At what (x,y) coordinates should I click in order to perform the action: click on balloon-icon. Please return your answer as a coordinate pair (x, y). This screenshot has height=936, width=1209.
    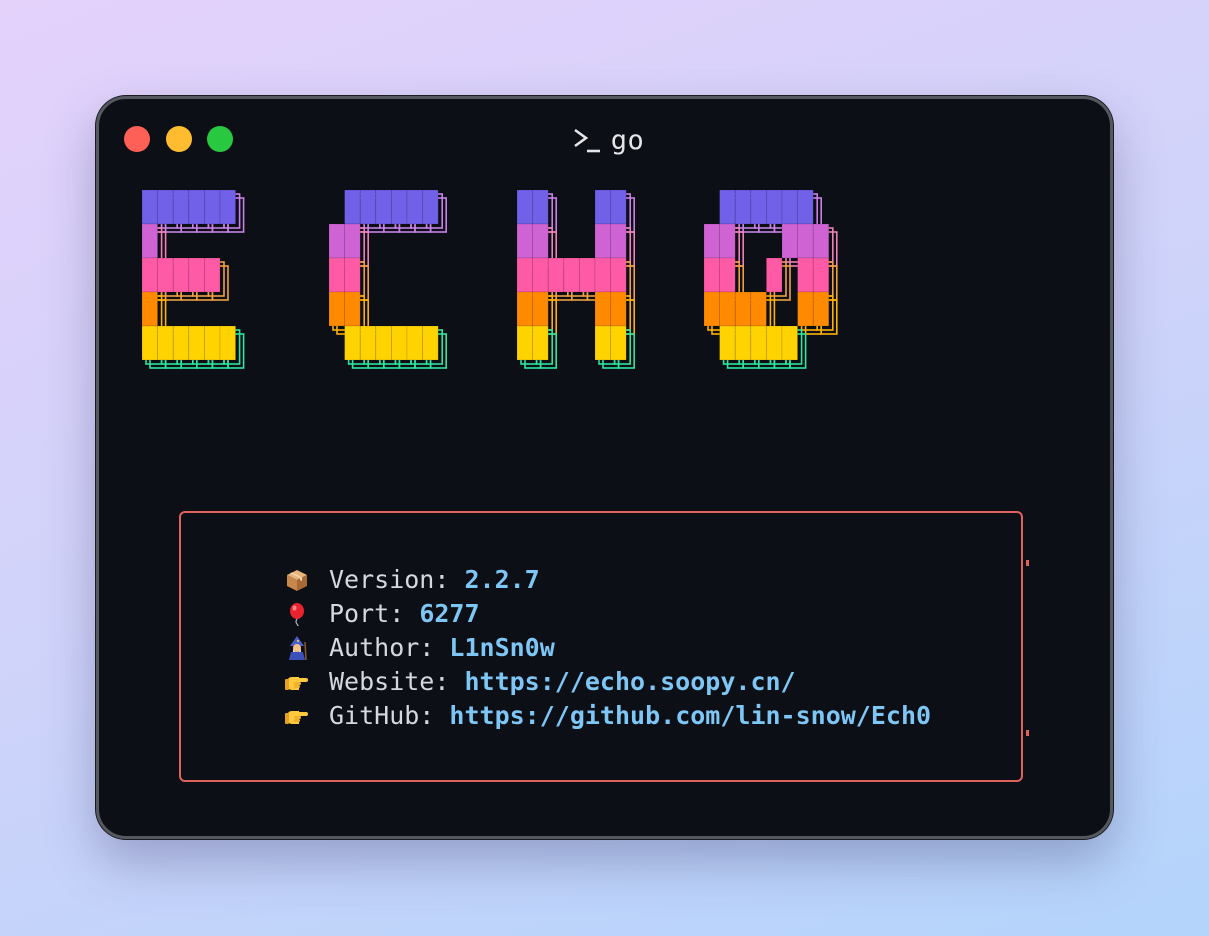
    Looking at the image, I should click on (297, 614).